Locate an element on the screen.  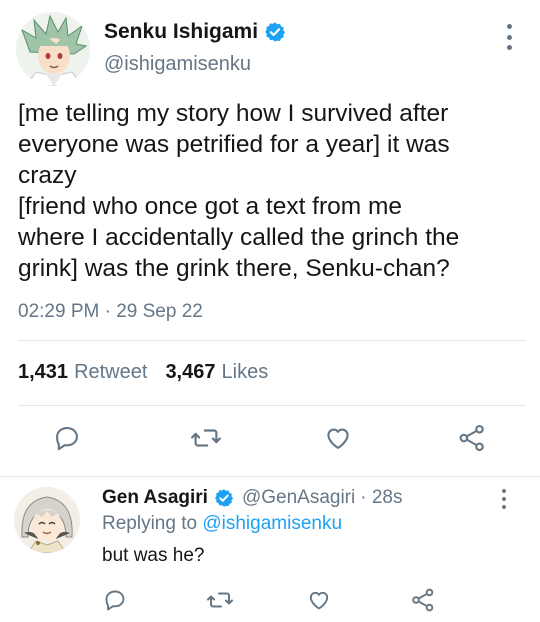
replying-to-line: Replying to @ishigamisenku is located at coordinates (222, 524).